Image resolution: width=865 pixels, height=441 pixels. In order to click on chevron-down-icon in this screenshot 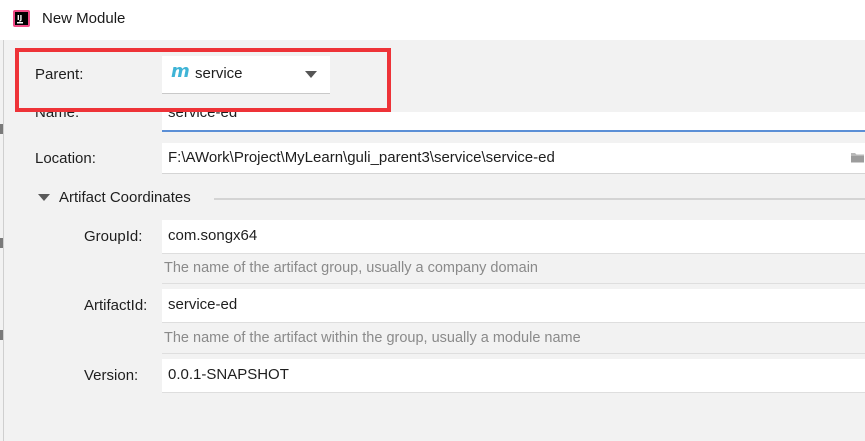, I will do `click(311, 74)`.